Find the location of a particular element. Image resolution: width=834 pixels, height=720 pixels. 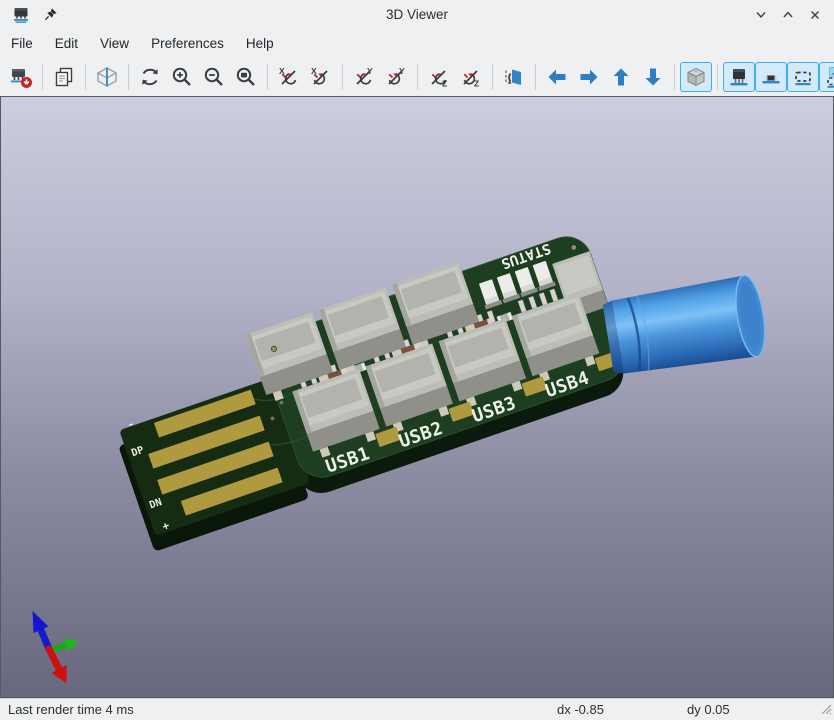

rotate-z-cw-button: Z is located at coordinates (439, 77).